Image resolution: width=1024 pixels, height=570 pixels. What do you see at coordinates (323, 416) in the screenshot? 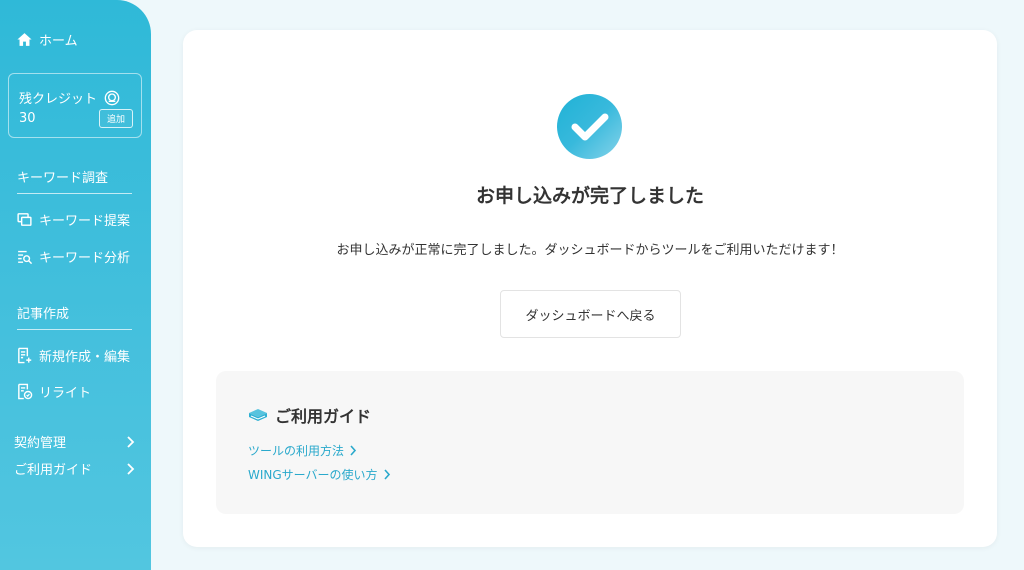
I see `guide-title-label: ご利用ガイド` at bounding box center [323, 416].